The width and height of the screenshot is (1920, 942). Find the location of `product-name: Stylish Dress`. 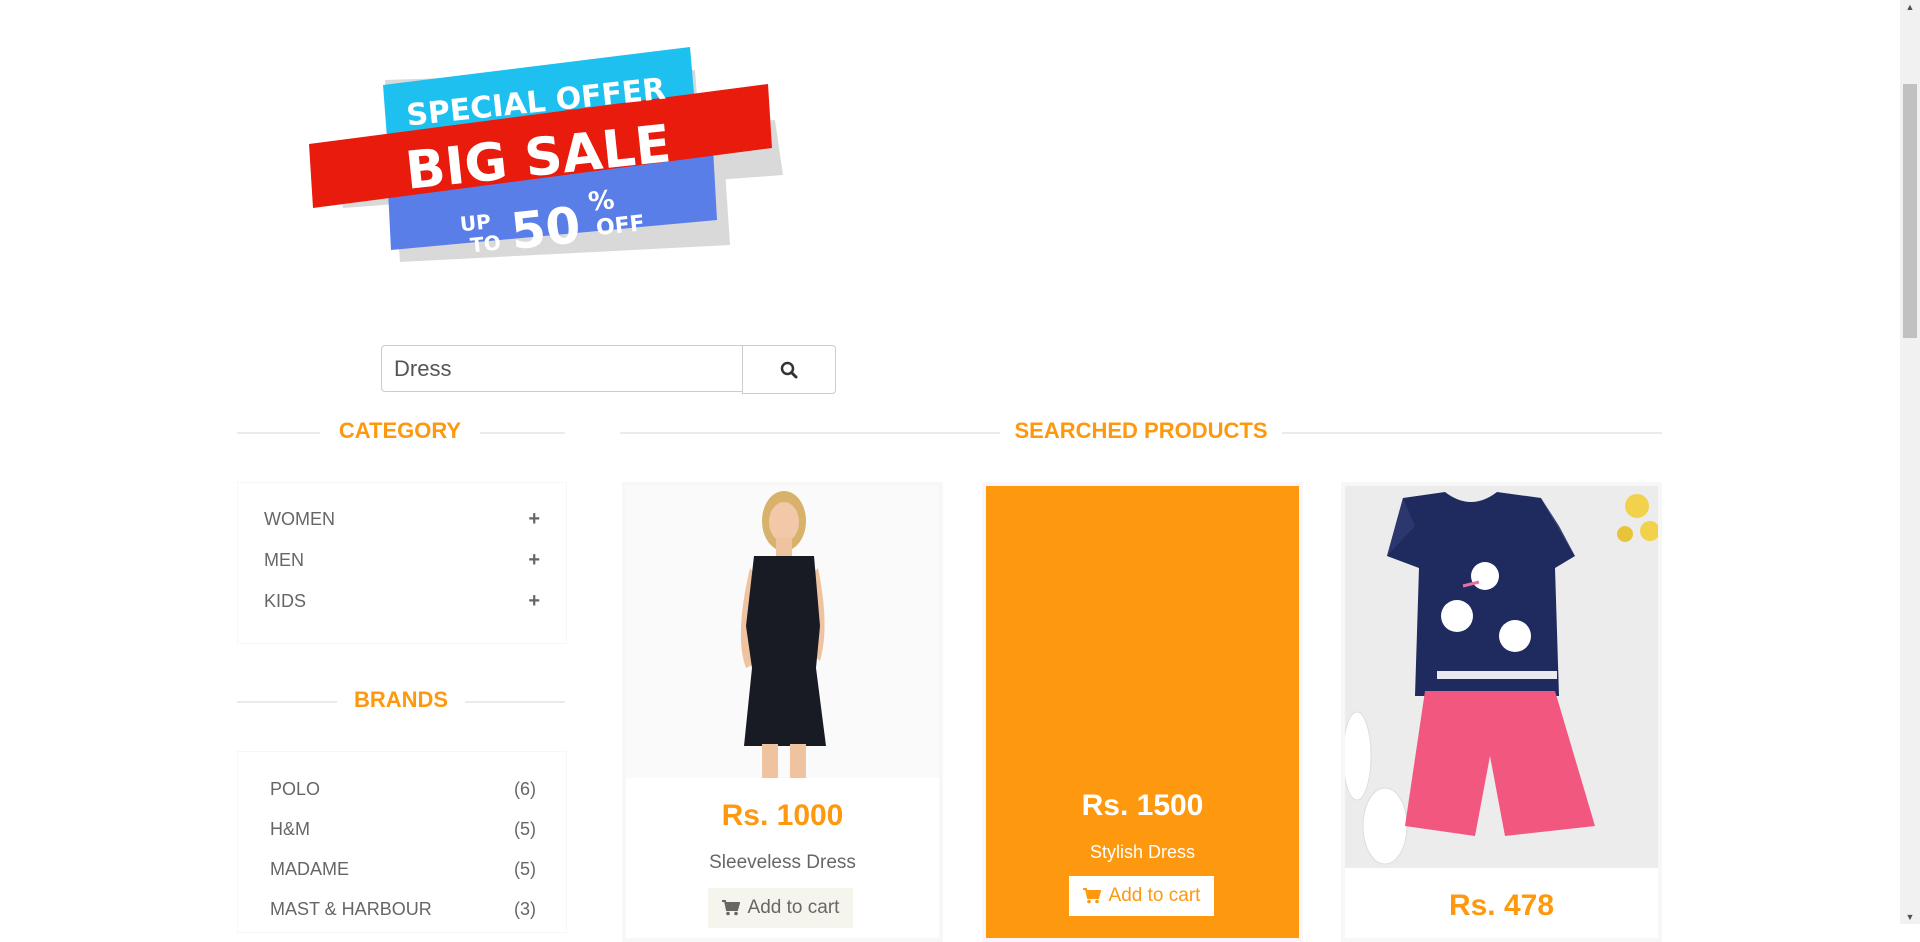

product-name: Stylish Dress is located at coordinates (1142, 852).